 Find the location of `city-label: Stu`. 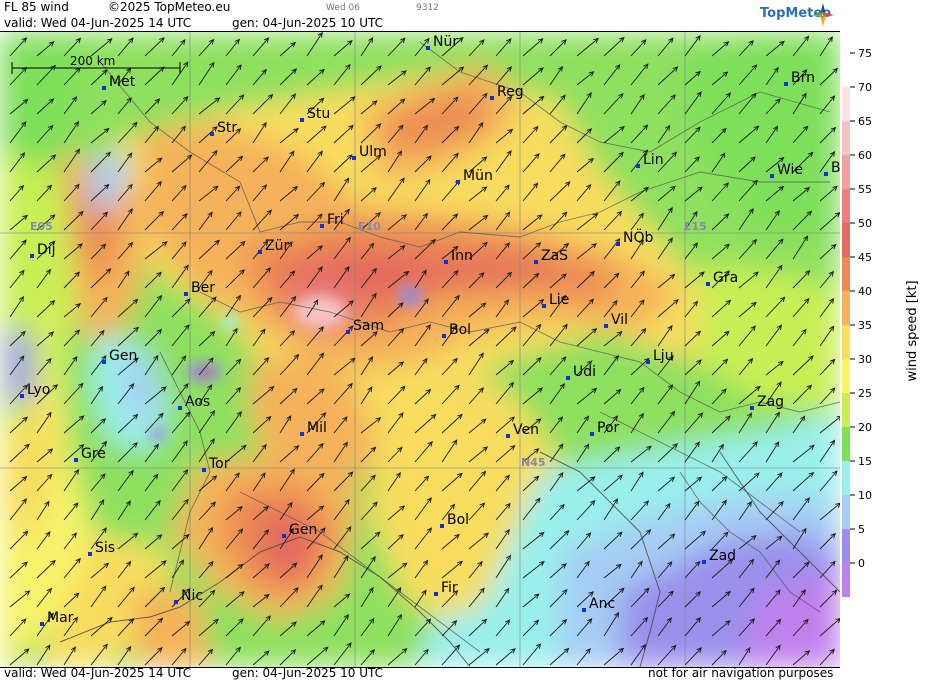

city-label: Stu is located at coordinates (318, 114).